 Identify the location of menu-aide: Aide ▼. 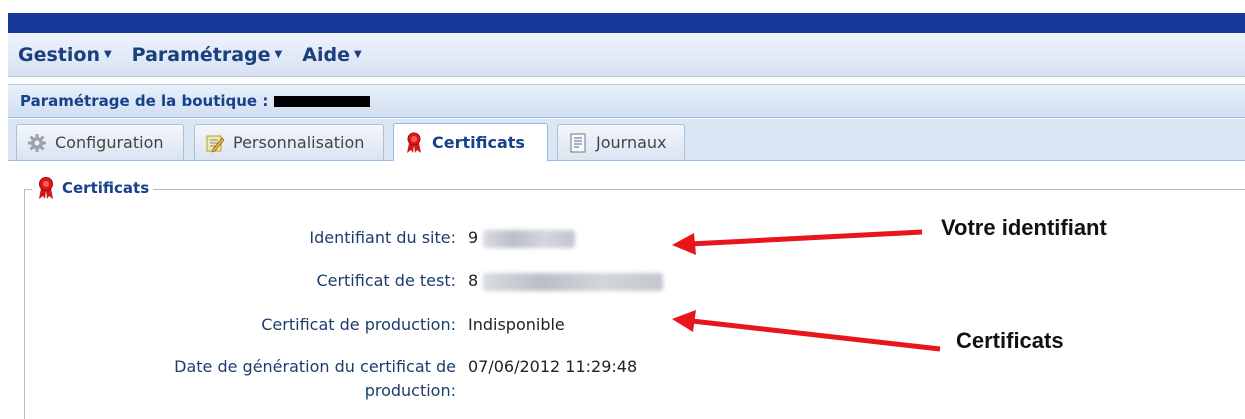
(331, 55).